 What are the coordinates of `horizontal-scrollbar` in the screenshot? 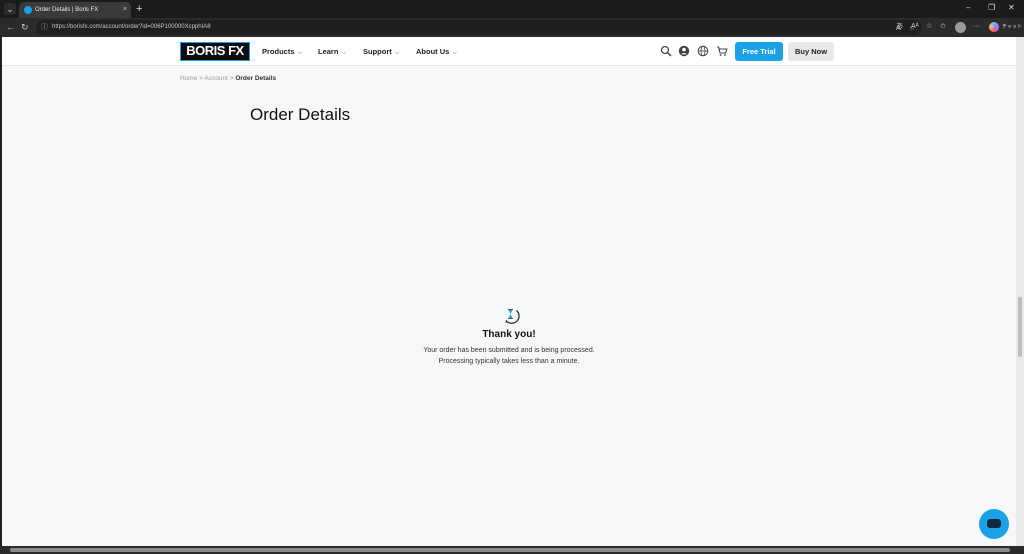 It's located at (512, 550).